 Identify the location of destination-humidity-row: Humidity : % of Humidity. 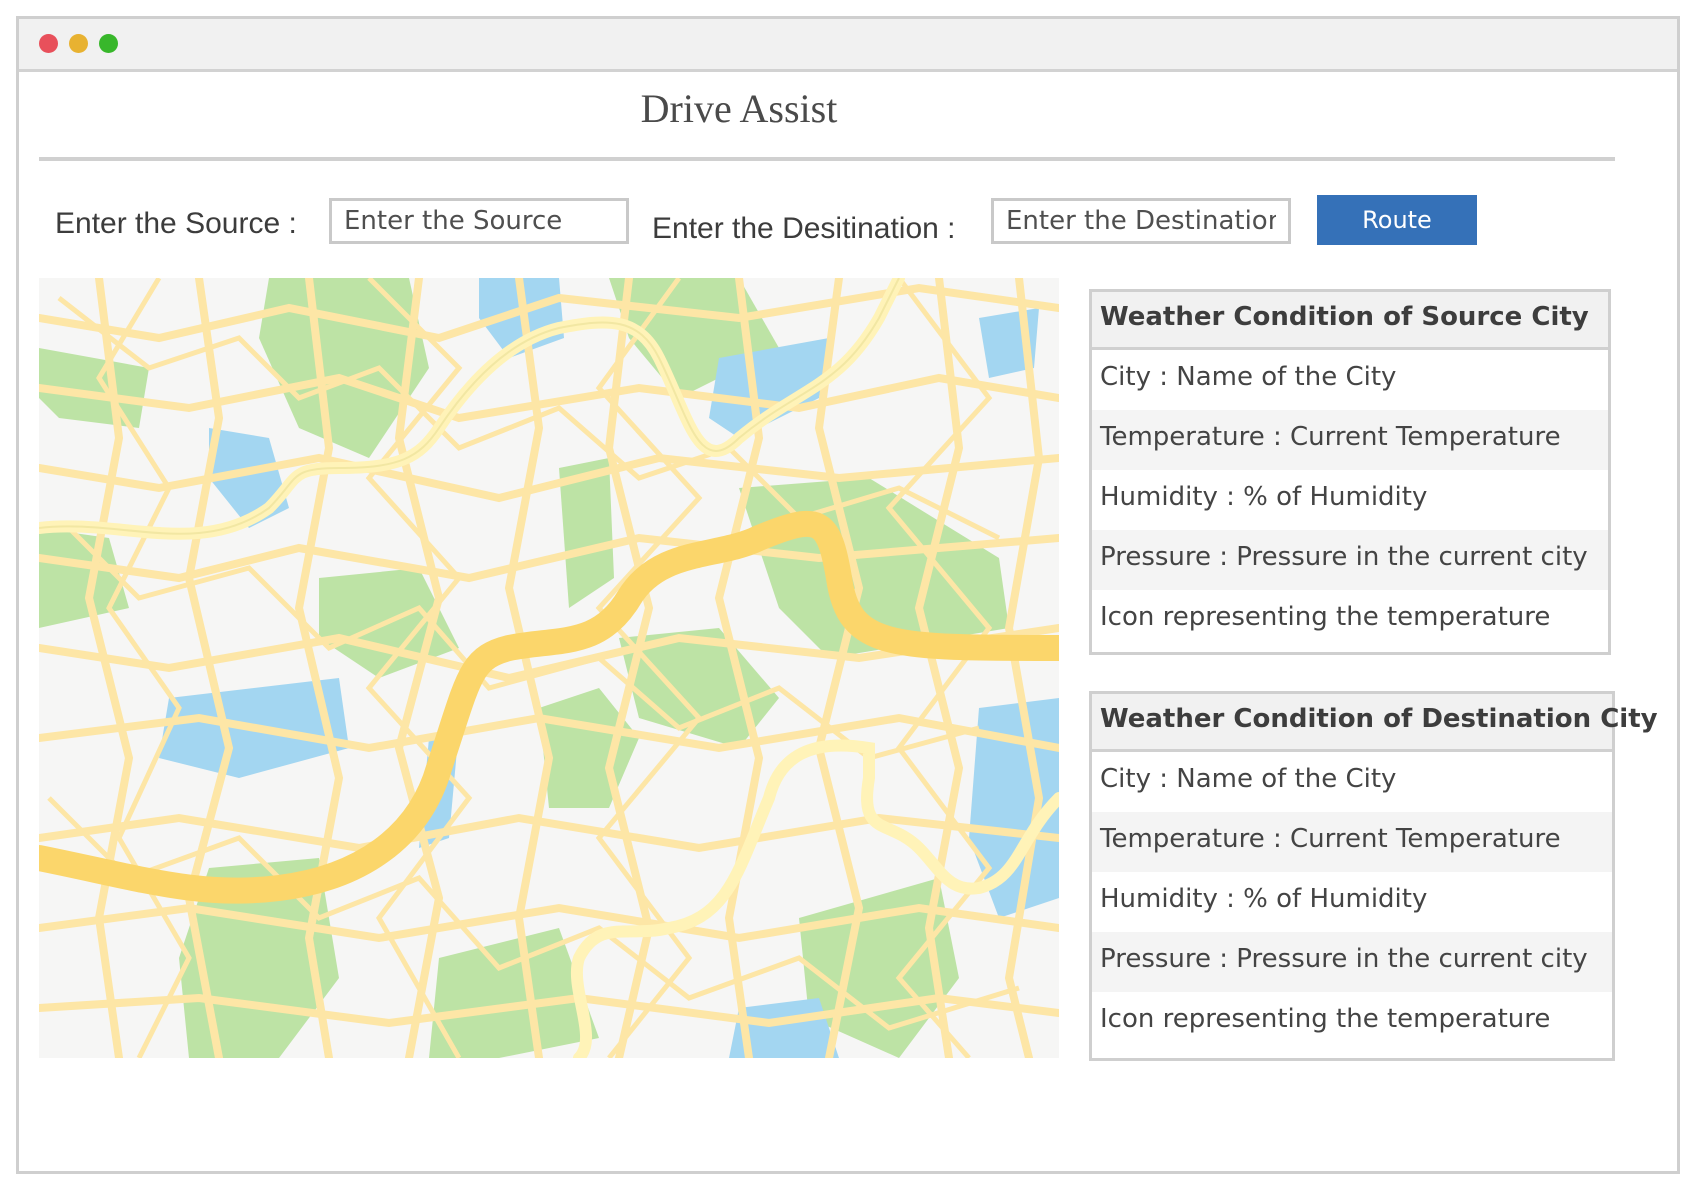
(1264, 899).